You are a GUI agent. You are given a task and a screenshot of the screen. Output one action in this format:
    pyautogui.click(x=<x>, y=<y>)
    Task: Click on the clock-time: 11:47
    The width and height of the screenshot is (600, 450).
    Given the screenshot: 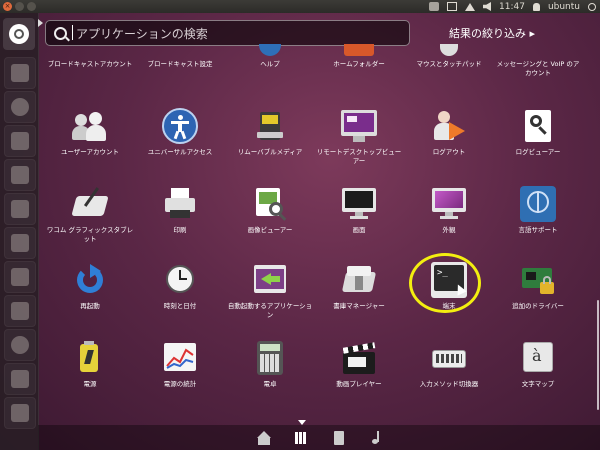 What is the action you would take?
    pyautogui.click(x=512, y=7)
    